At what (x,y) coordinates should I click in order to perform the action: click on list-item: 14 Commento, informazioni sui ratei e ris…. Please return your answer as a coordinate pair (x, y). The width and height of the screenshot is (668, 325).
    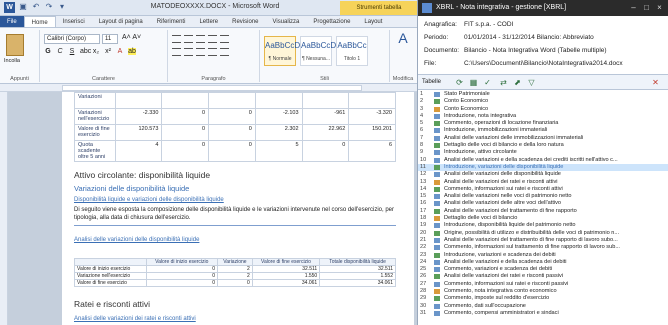
    Looking at the image, I should click on (543, 189).